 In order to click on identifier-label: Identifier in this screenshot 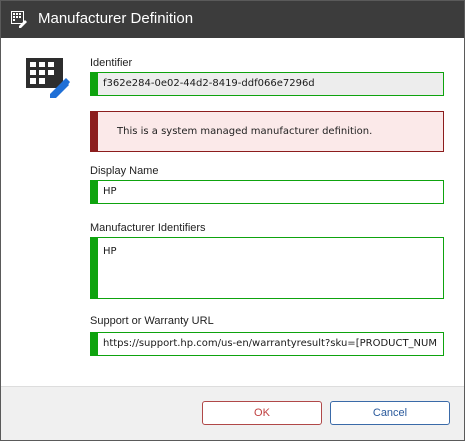, I will do `click(111, 63)`.